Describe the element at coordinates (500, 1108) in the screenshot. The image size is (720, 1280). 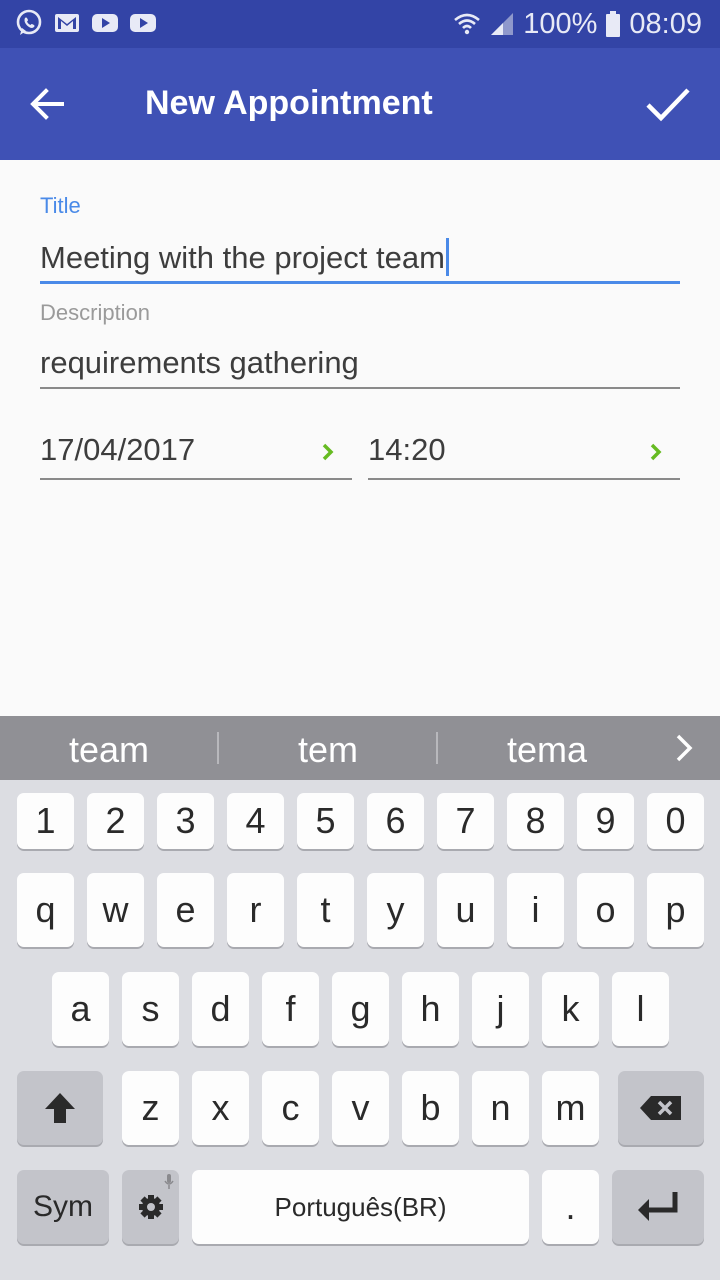
I see `key-n: n` at that location.